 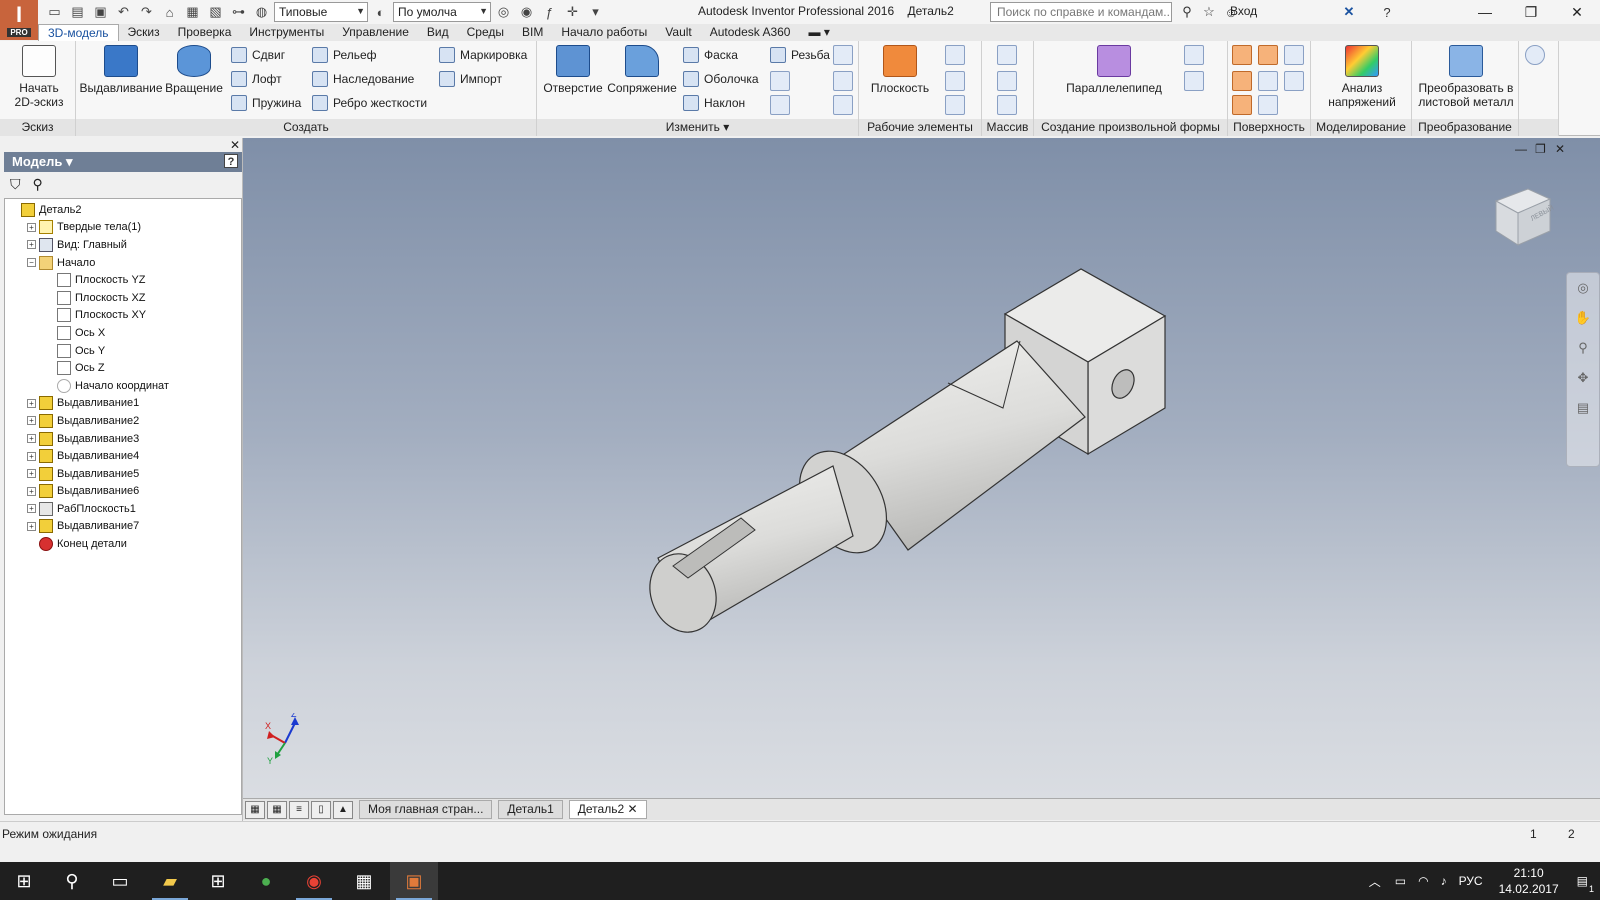 What do you see at coordinates (123, 280) in the screenshot?
I see `tree-node: Плоскость YZ` at bounding box center [123, 280].